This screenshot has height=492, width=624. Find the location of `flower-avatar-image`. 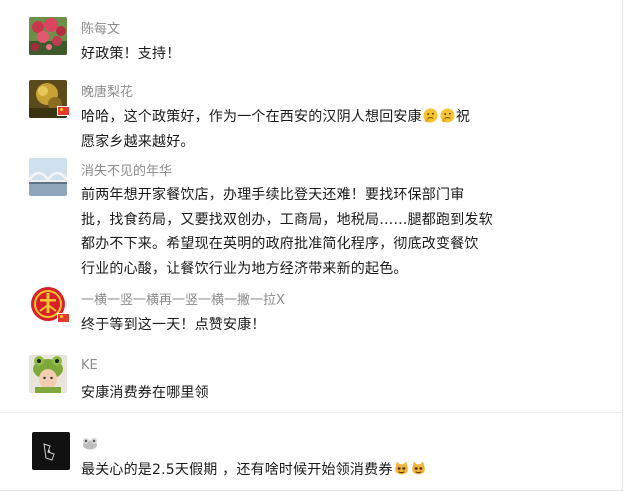

flower-avatar-image is located at coordinates (48, 36).